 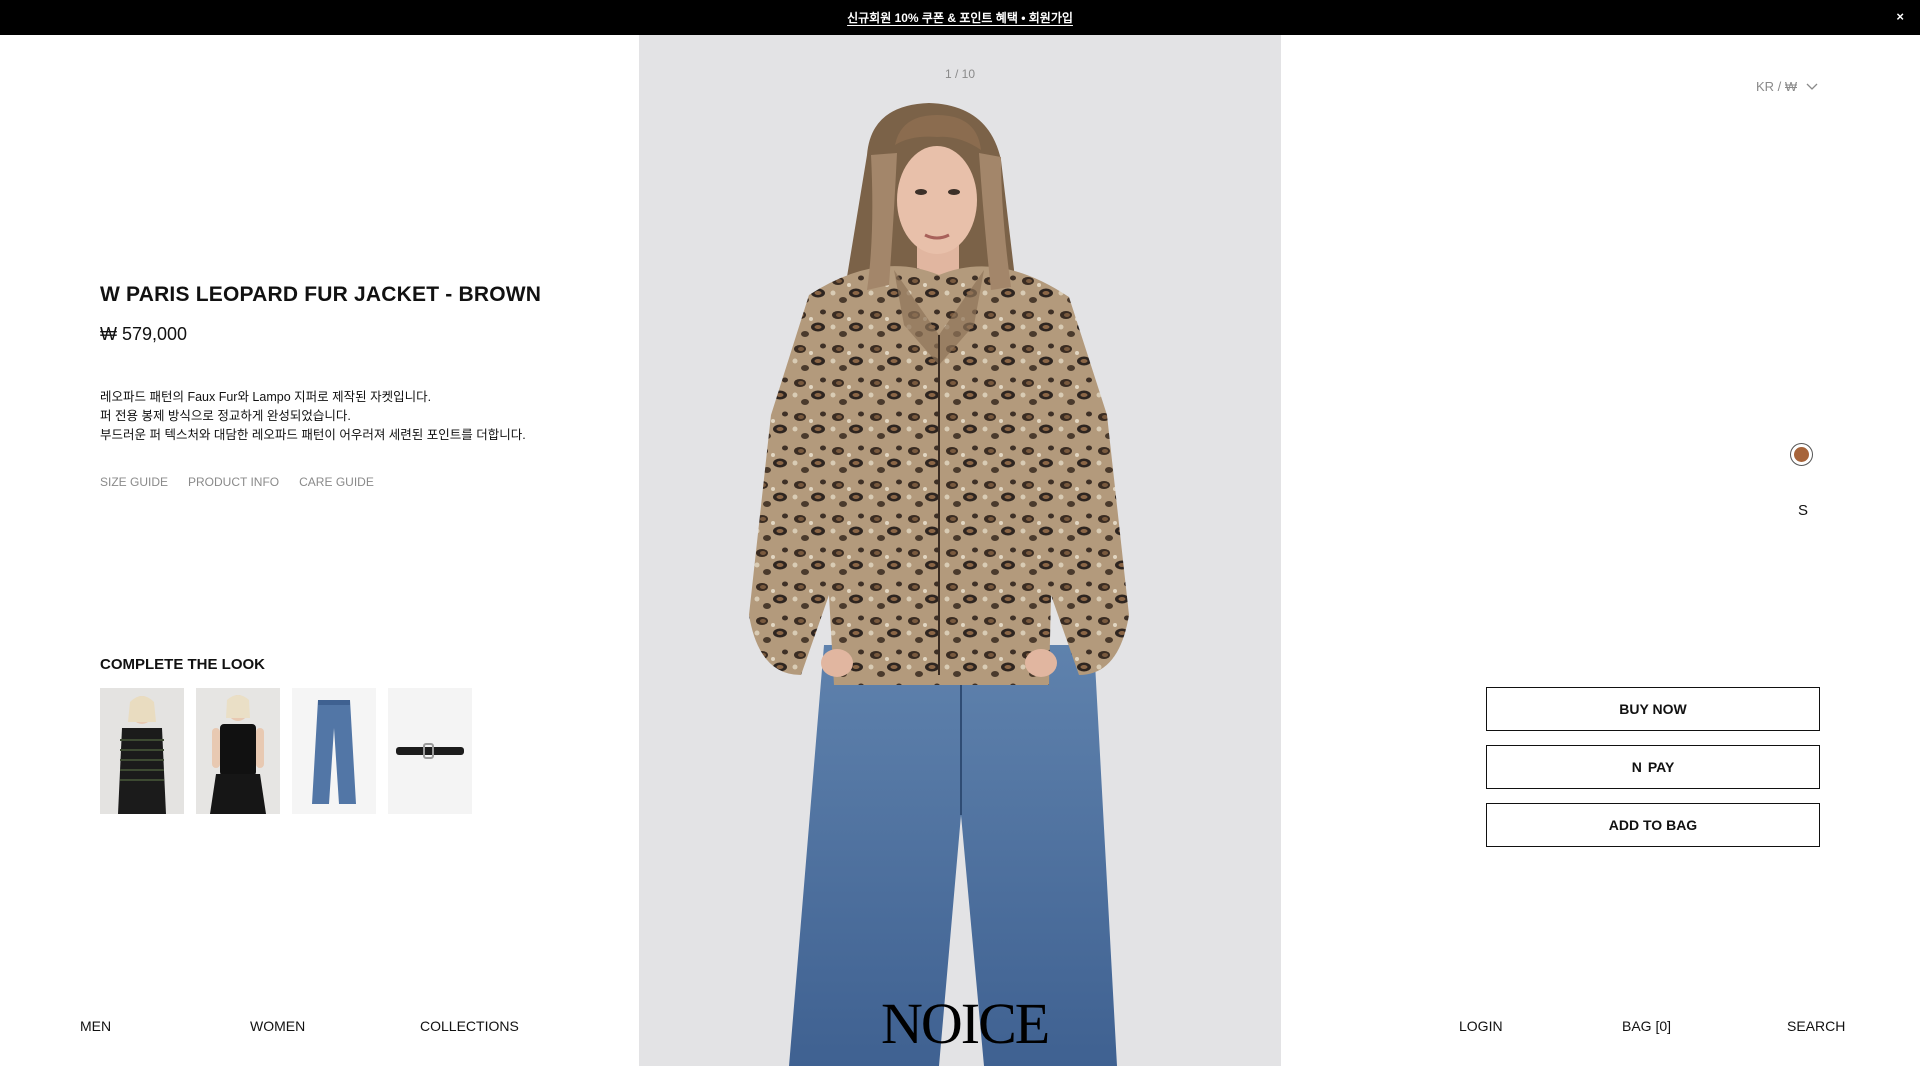 What do you see at coordinates (1636, 767) in the screenshot?
I see `npay-logo-icon: N` at bounding box center [1636, 767].